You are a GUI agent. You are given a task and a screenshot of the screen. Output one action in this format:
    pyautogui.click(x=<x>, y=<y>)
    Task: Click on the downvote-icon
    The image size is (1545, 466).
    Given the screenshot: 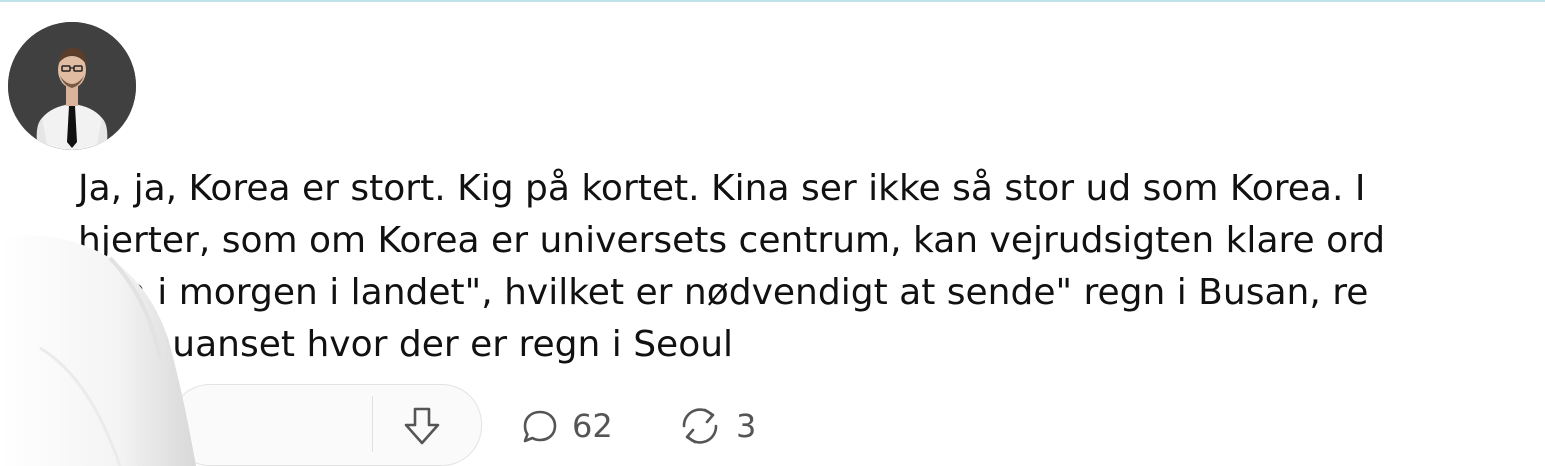 What is the action you would take?
    pyautogui.click(x=422, y=426)
    